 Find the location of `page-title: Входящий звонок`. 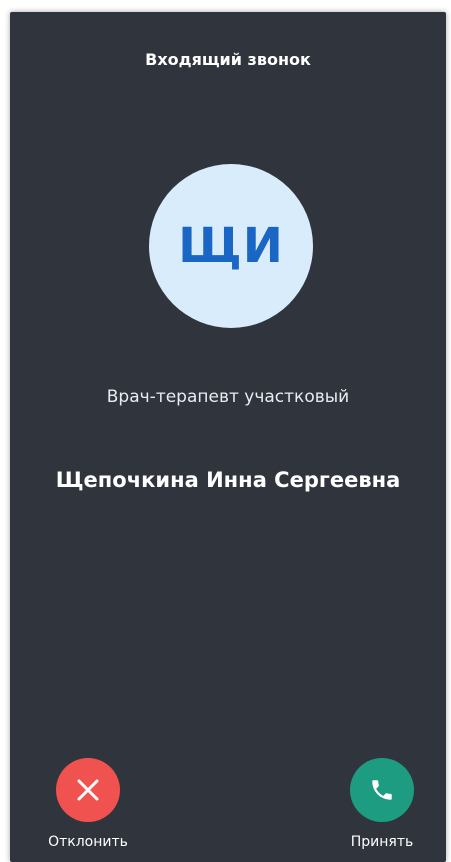

page-title: Входящий звонок is located at coordinates (228, 59).